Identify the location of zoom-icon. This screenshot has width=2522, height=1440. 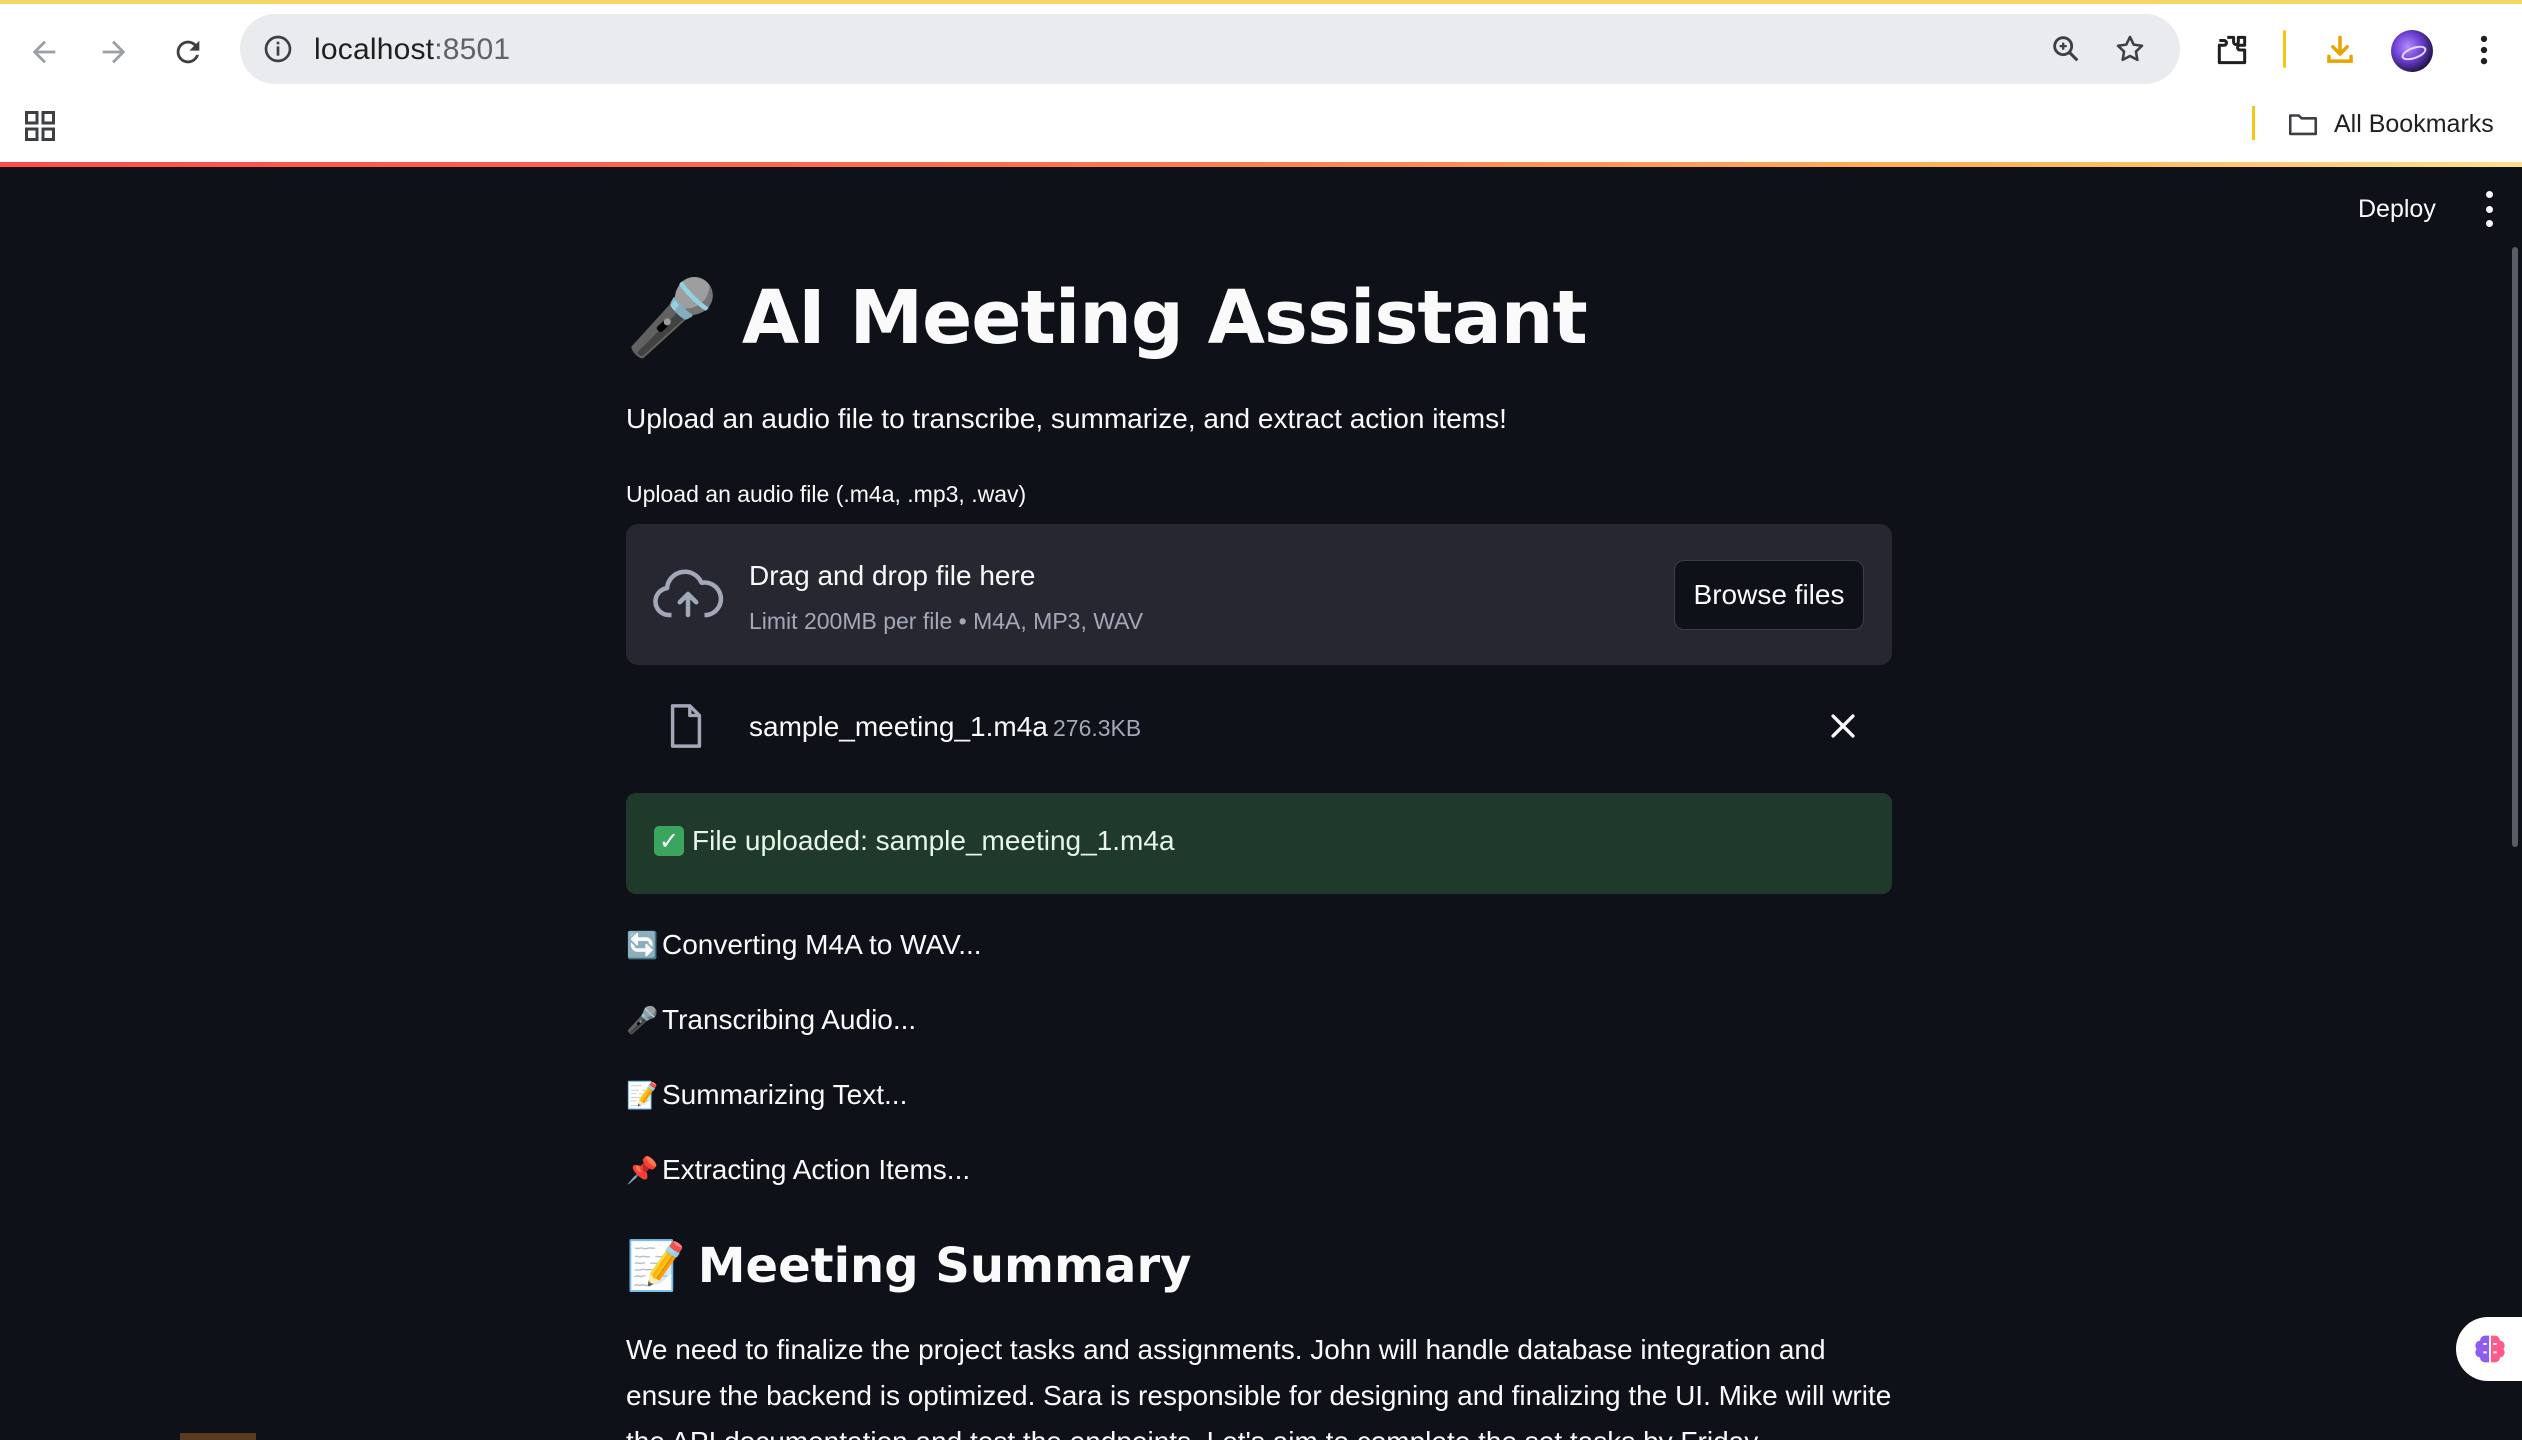
(2066, 49).